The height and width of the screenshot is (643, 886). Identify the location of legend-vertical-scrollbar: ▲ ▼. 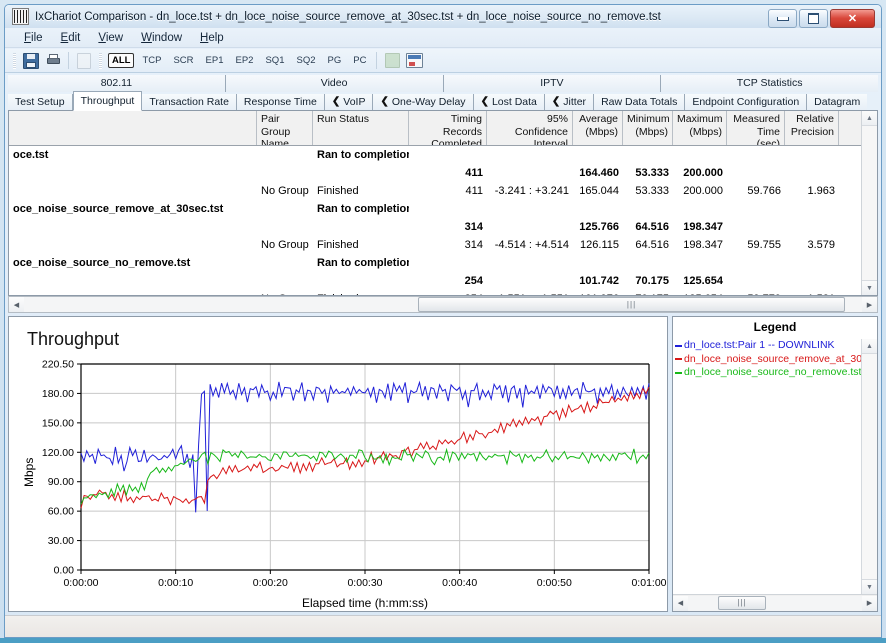
(869, 466).